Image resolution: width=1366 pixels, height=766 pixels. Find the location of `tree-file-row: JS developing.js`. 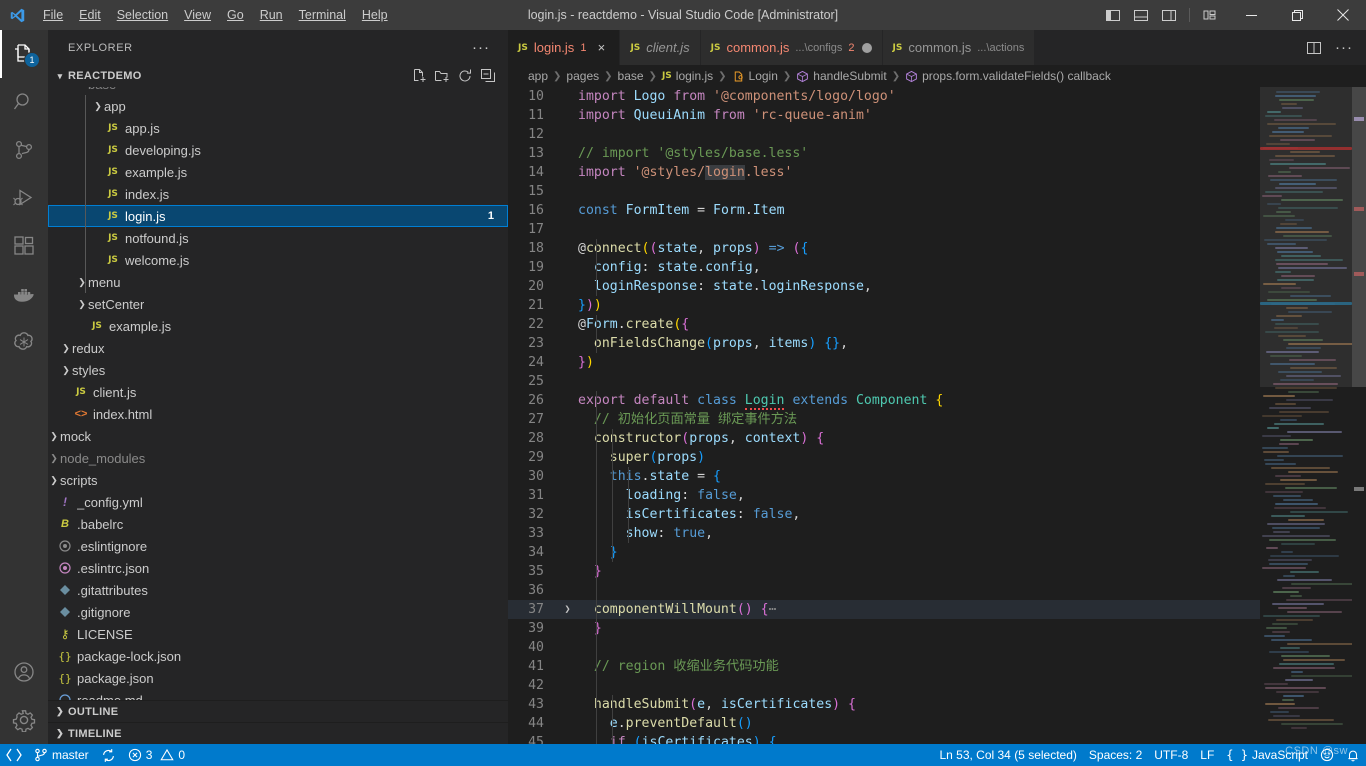

tree-file-row: JS developing.js is located at coordinates (278, 150).